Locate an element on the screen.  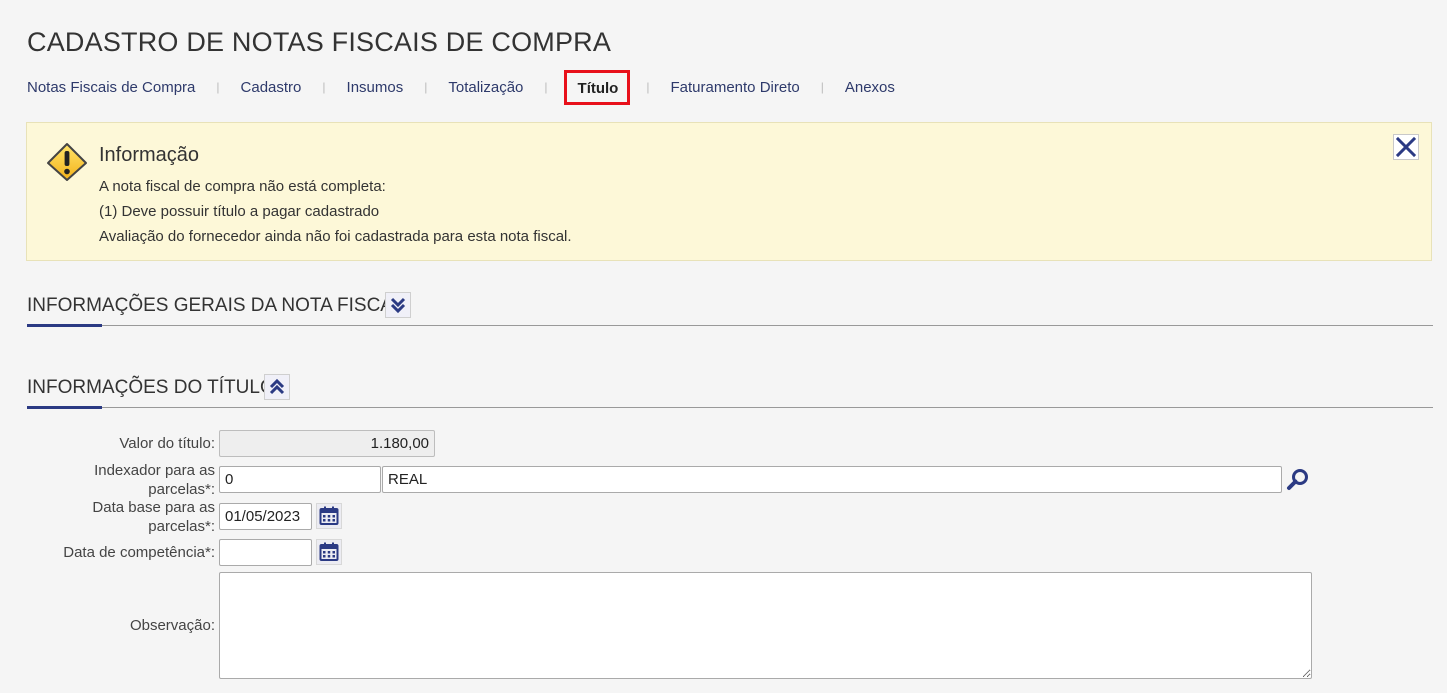
section-title: INFORMAÇÕES DO TÍTULO is located at coordinates (151, 387).